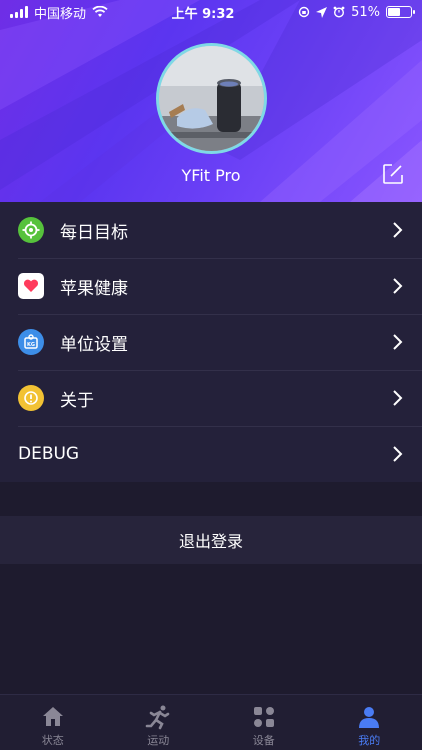 Image resolution: width=422 pixels, height=750 pixels. Describe the element at coordinates (369, 740) in the screenshot. I see `tab-label: 我的` at that location.